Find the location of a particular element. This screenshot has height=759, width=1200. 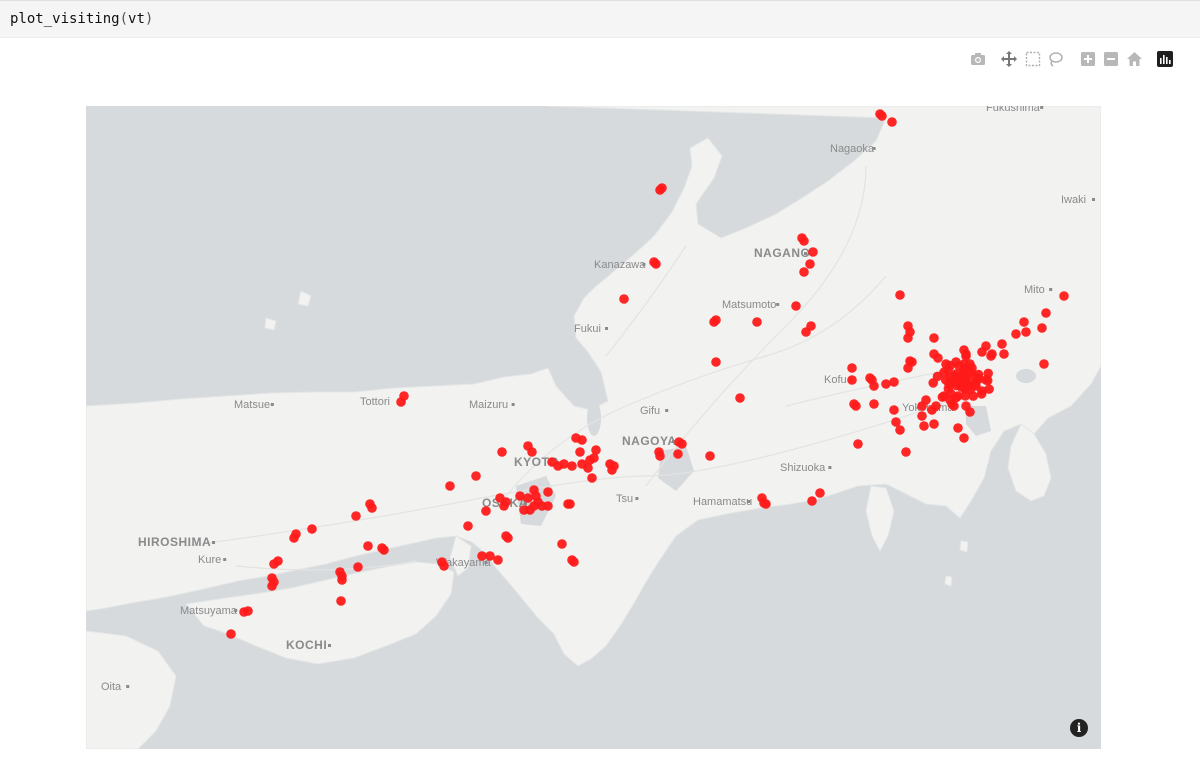

lasso-button is located at coordinates (1055, 59).